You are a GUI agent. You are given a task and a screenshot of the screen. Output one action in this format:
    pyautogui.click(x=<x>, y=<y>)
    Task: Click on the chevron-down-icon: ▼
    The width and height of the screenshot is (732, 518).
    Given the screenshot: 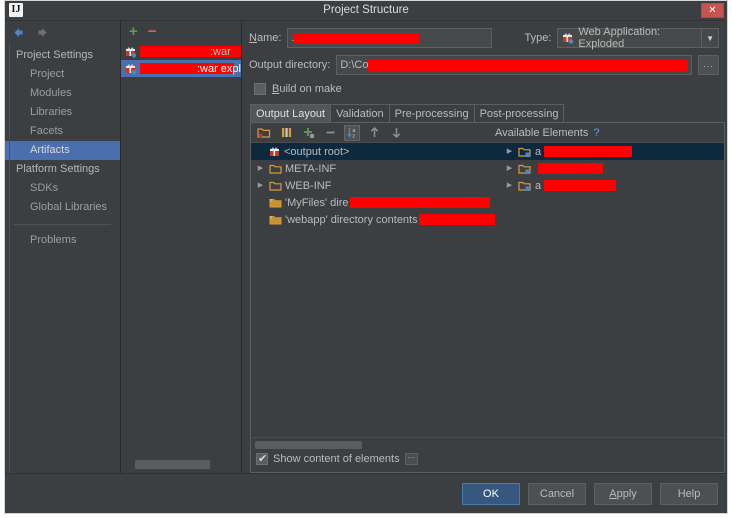 What is the action you would take?
    pyautogui.click(x=709, y=38)
    